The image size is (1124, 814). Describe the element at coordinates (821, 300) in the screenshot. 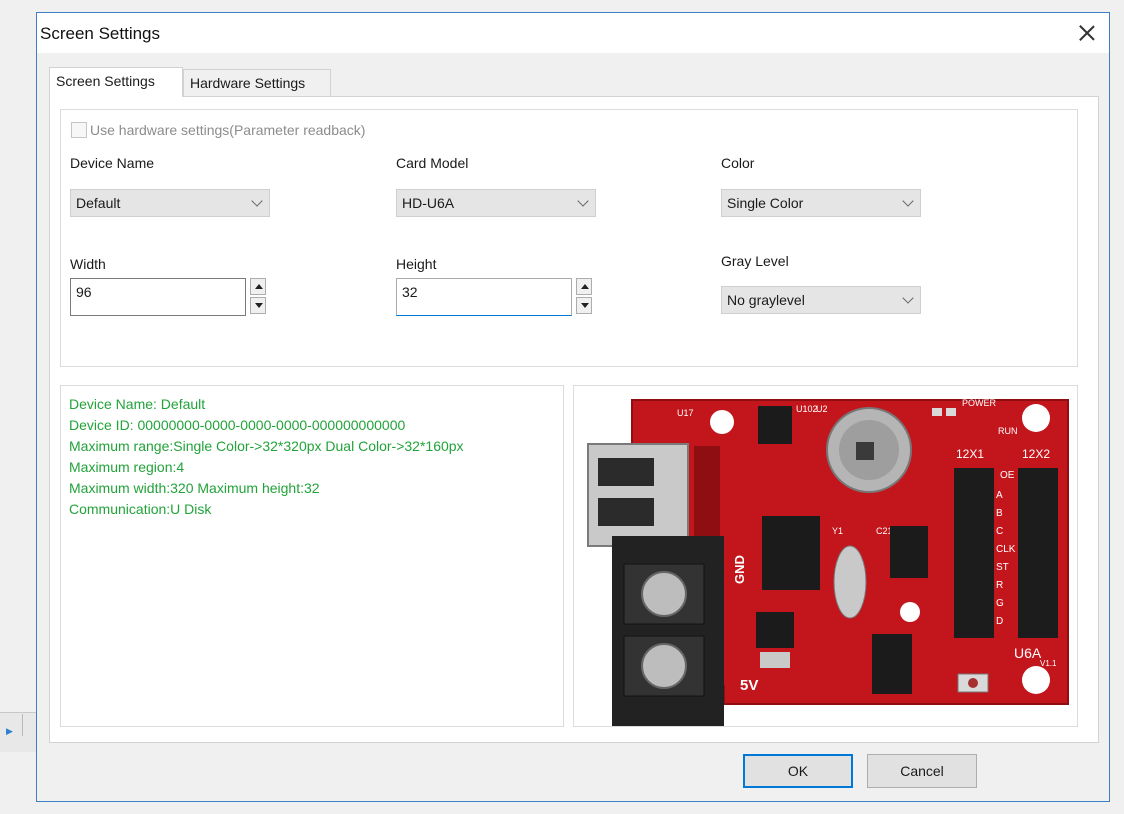

I see `gray-level-select: No graylevel` at that location.